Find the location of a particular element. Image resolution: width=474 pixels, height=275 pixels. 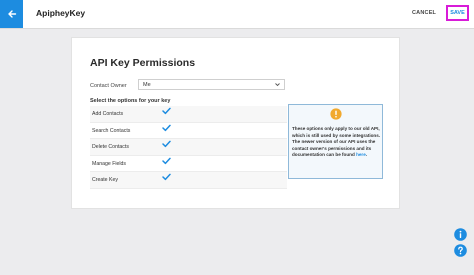

contact-owner-select: Me is located at coordinates (211, 84).